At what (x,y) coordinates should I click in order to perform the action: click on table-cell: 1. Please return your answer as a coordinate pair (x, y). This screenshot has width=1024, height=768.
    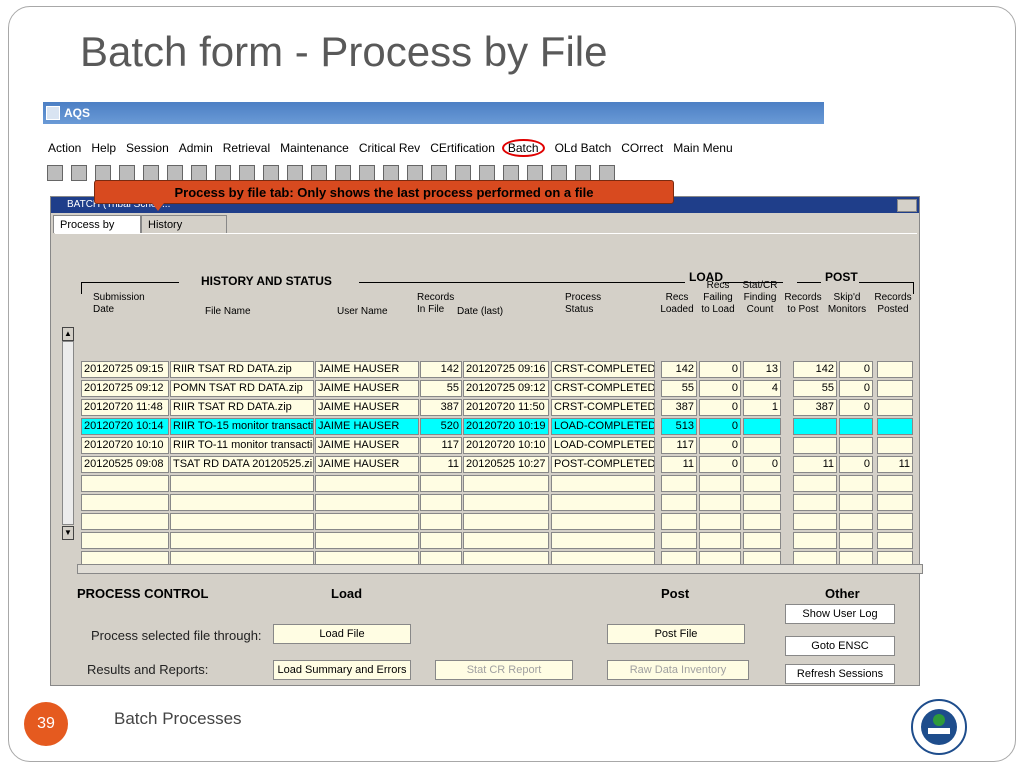
    Looking at the image, I should click on (762, 407).